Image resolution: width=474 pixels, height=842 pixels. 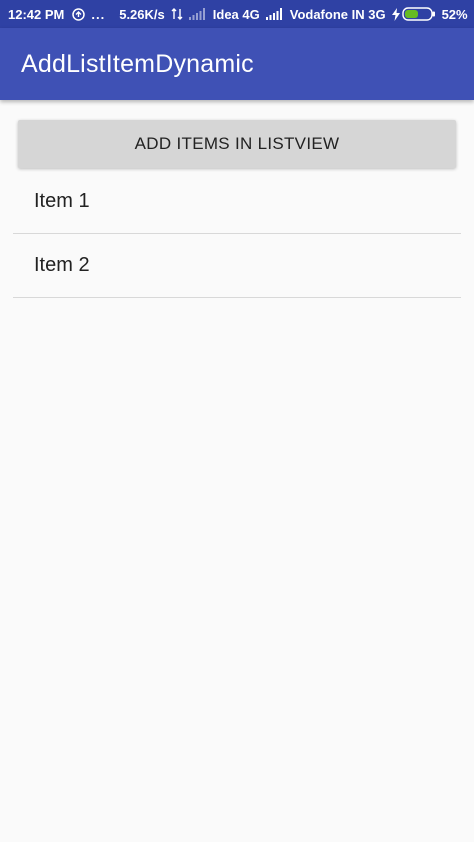 What do you see at coordinates (454, 14) in the screenshot?
I see `battery-percent: 52%` at bounding box center [454, 14].